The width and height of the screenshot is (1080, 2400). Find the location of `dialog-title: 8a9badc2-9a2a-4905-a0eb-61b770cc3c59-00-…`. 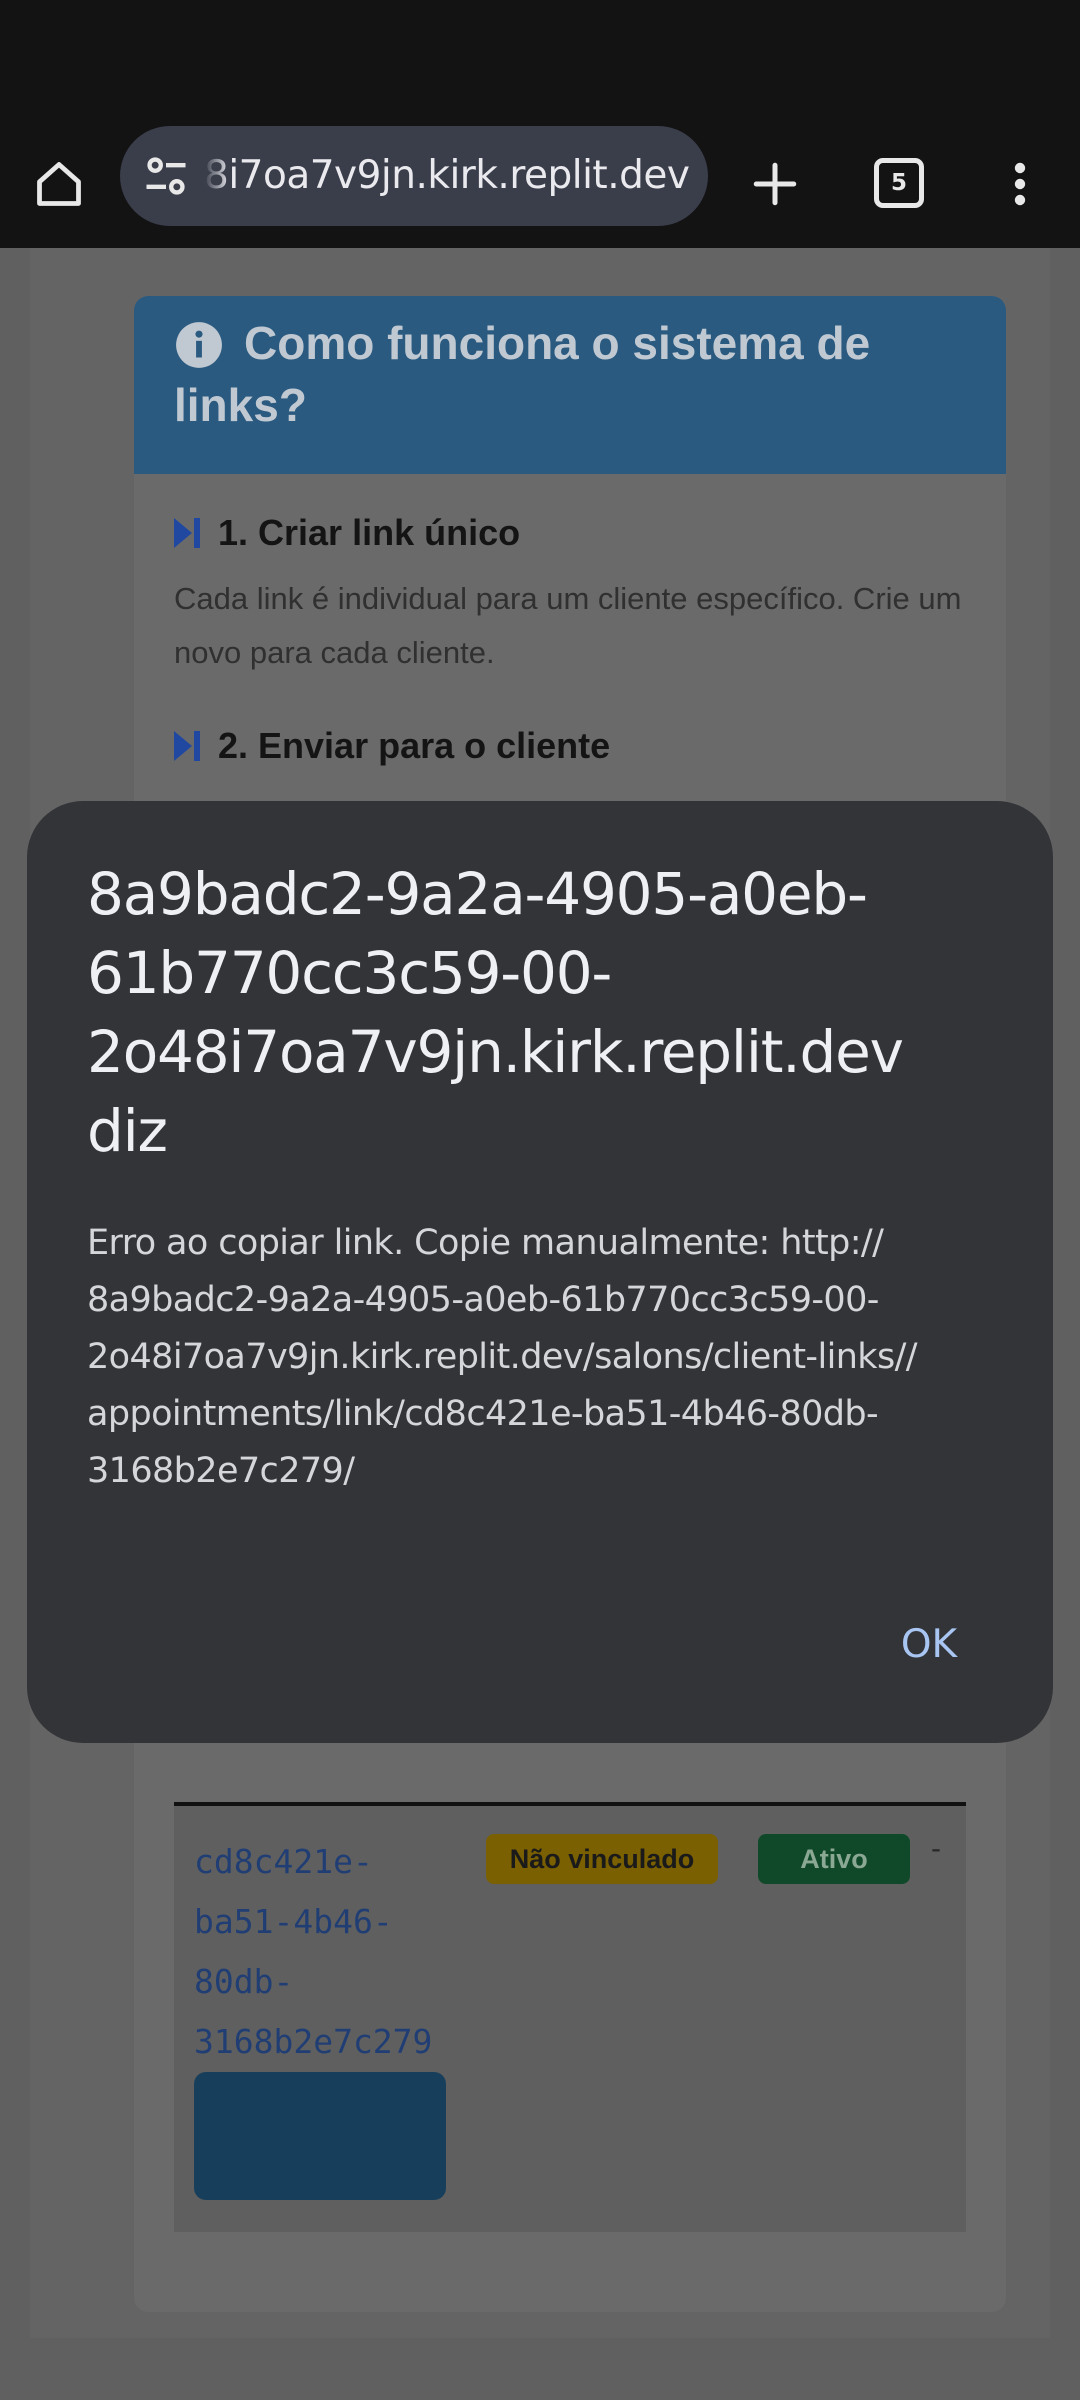

dialog-title: 8a9badc2-9a2a-4905-a0eb-61b770cc3c59-00-… is located at coordinates (495, 1012).